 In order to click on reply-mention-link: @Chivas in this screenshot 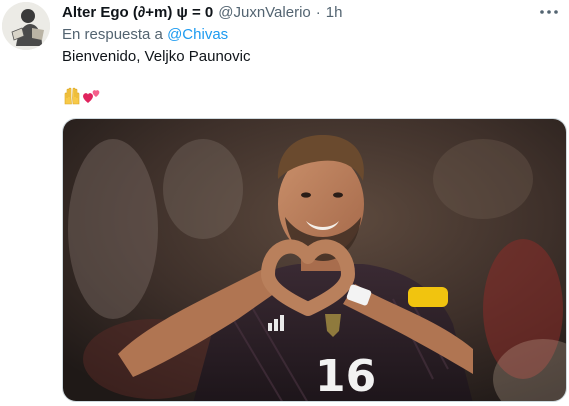, I will do `click(197, 34)`.